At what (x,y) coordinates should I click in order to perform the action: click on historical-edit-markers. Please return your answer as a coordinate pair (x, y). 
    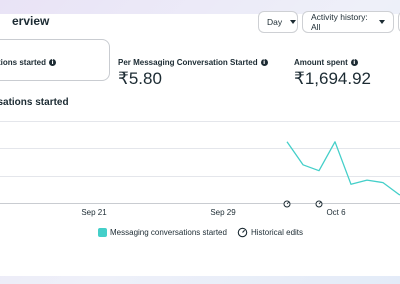
    Looking at the image, I should click on (303, 204).